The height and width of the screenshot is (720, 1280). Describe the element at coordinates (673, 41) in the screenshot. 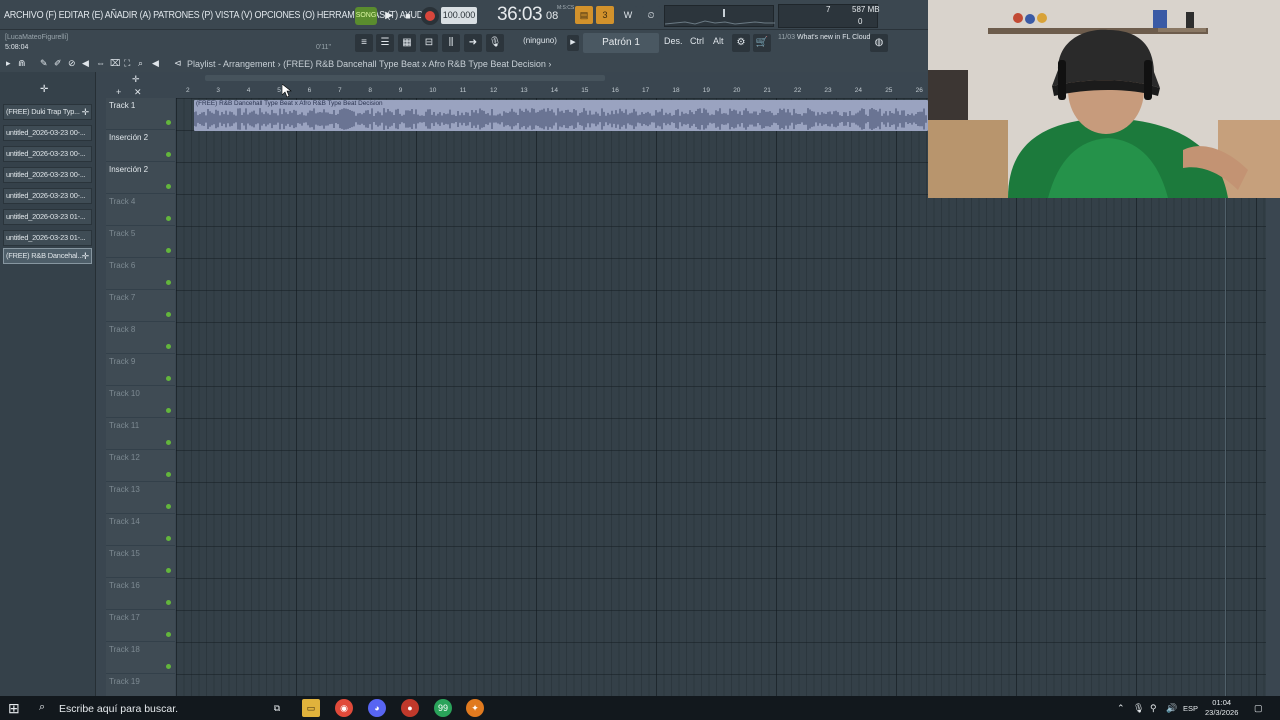

I see `undo-button: Des.` at that location.